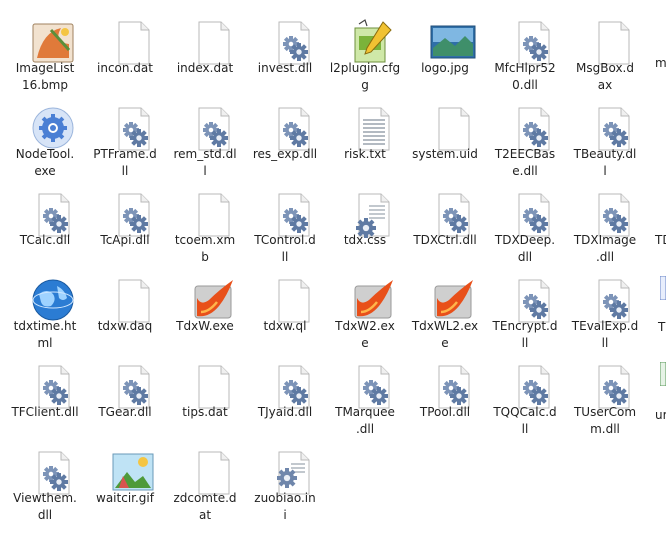 This screenshot has height=539, width=666. Describe the element at coordinates (525, 223) in the screenshot. I see `file-item: TDXDeep. dll` at that location.